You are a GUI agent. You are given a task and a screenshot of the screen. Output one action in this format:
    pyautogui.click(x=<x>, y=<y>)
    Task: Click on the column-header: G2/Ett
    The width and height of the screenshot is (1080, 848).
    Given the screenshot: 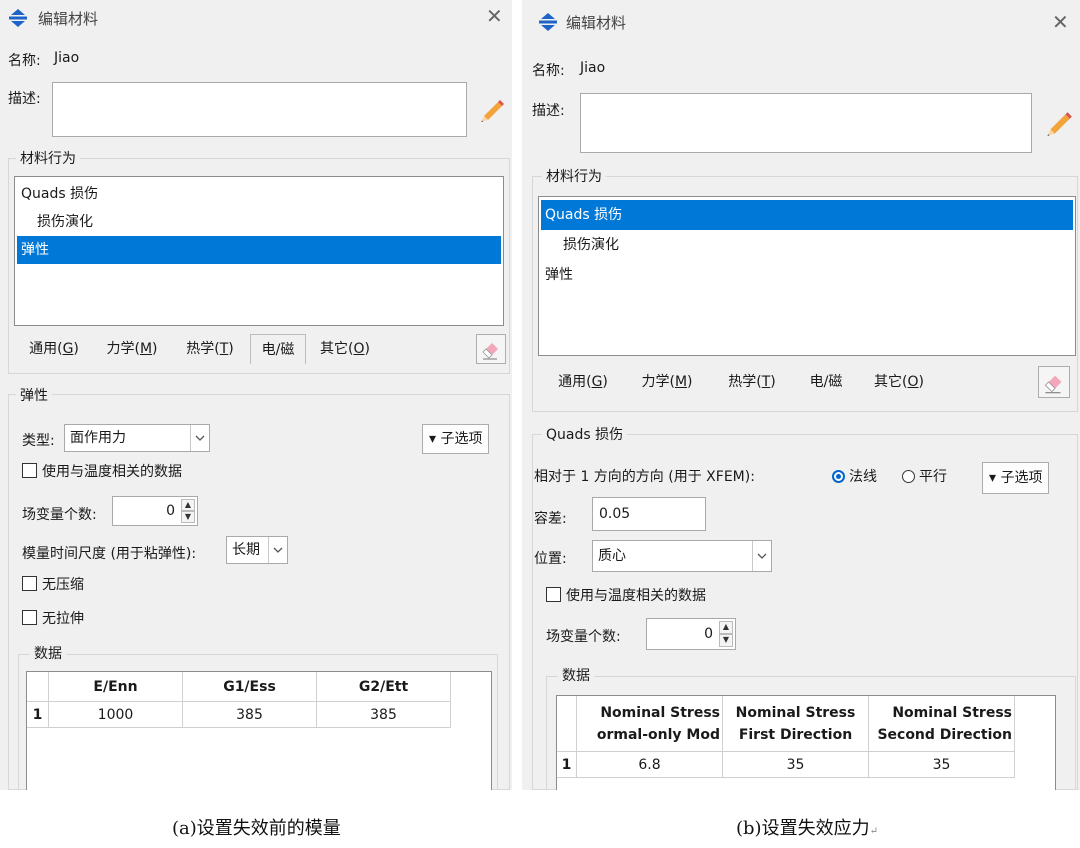 What is the action you would take?
    pyautogui.click(x=384, y=687)
    